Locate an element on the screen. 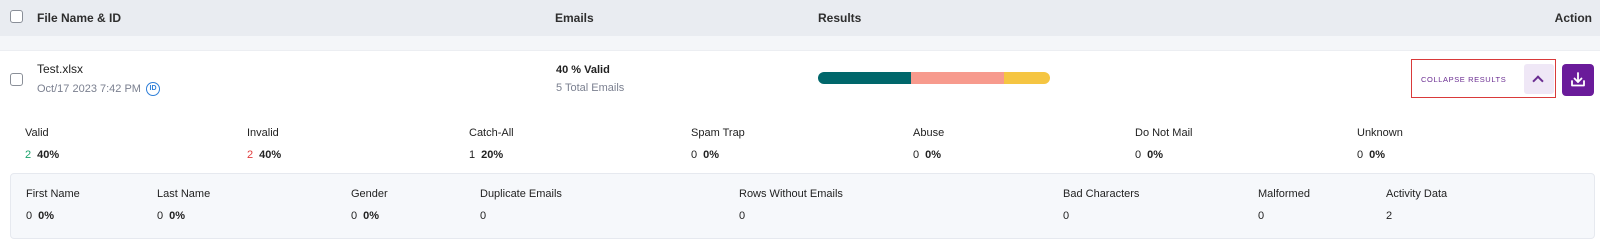 The image size is (1600, 249). stat-label: Abuse is located at coordinates (929, 133).